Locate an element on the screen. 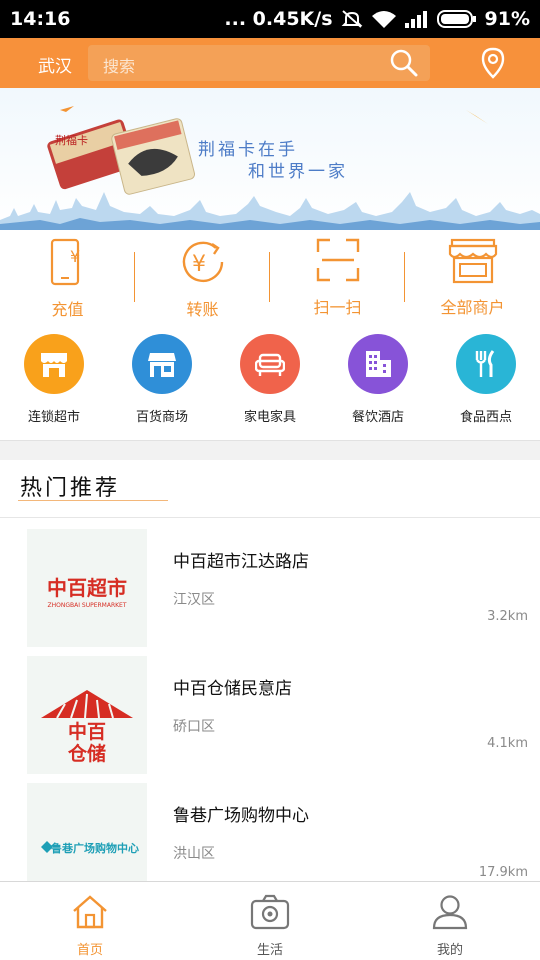 The image size is (540, 960). store-district: 江汉区 is located at coordinates (194, 600).